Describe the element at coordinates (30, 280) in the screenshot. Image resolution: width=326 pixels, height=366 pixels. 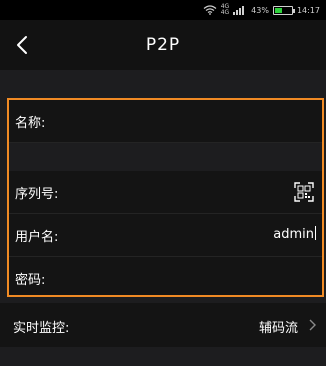
I see `password-label: 密码:` at that location.